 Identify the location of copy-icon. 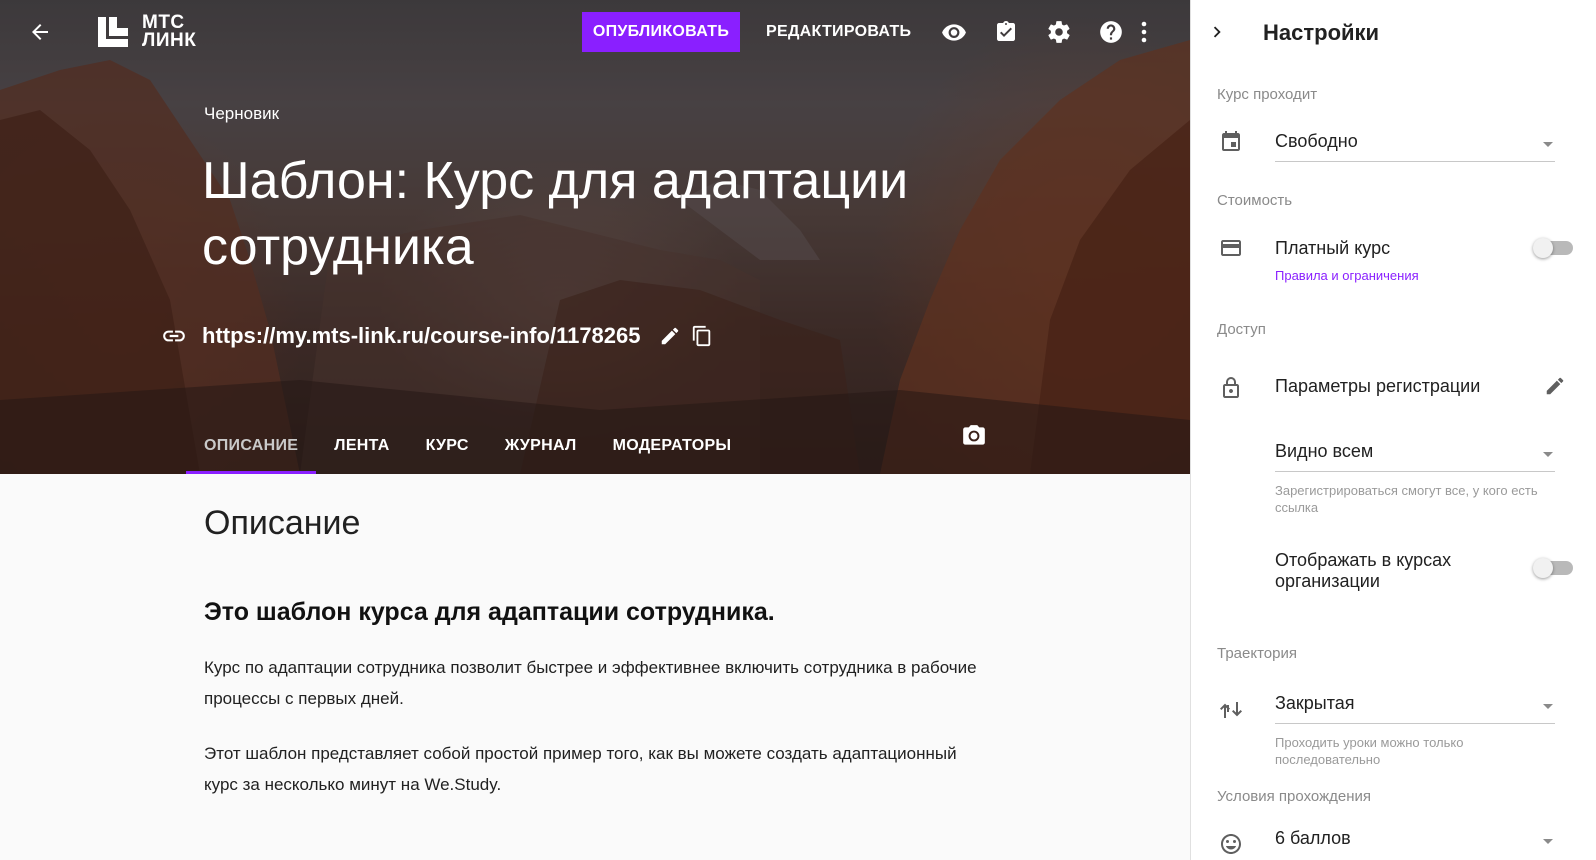
(701, 336).